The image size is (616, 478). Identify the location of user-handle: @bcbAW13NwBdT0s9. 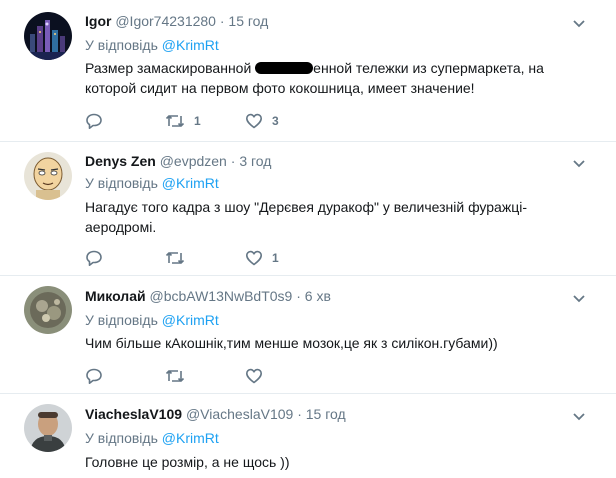
(220, 296).